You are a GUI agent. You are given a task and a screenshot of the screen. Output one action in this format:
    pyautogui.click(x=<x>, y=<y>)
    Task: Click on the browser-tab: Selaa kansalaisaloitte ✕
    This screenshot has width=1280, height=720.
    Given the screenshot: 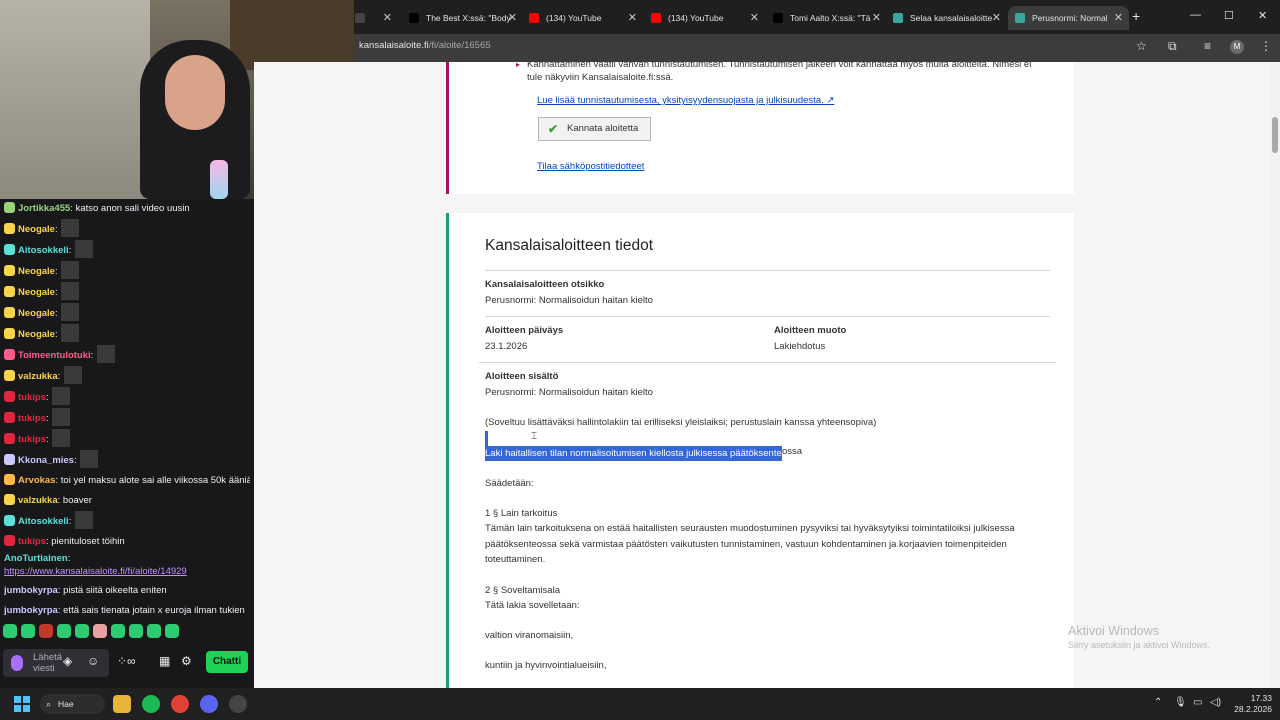 What is the action you would take?
    pyautogui.click(x=946, y=18)
    